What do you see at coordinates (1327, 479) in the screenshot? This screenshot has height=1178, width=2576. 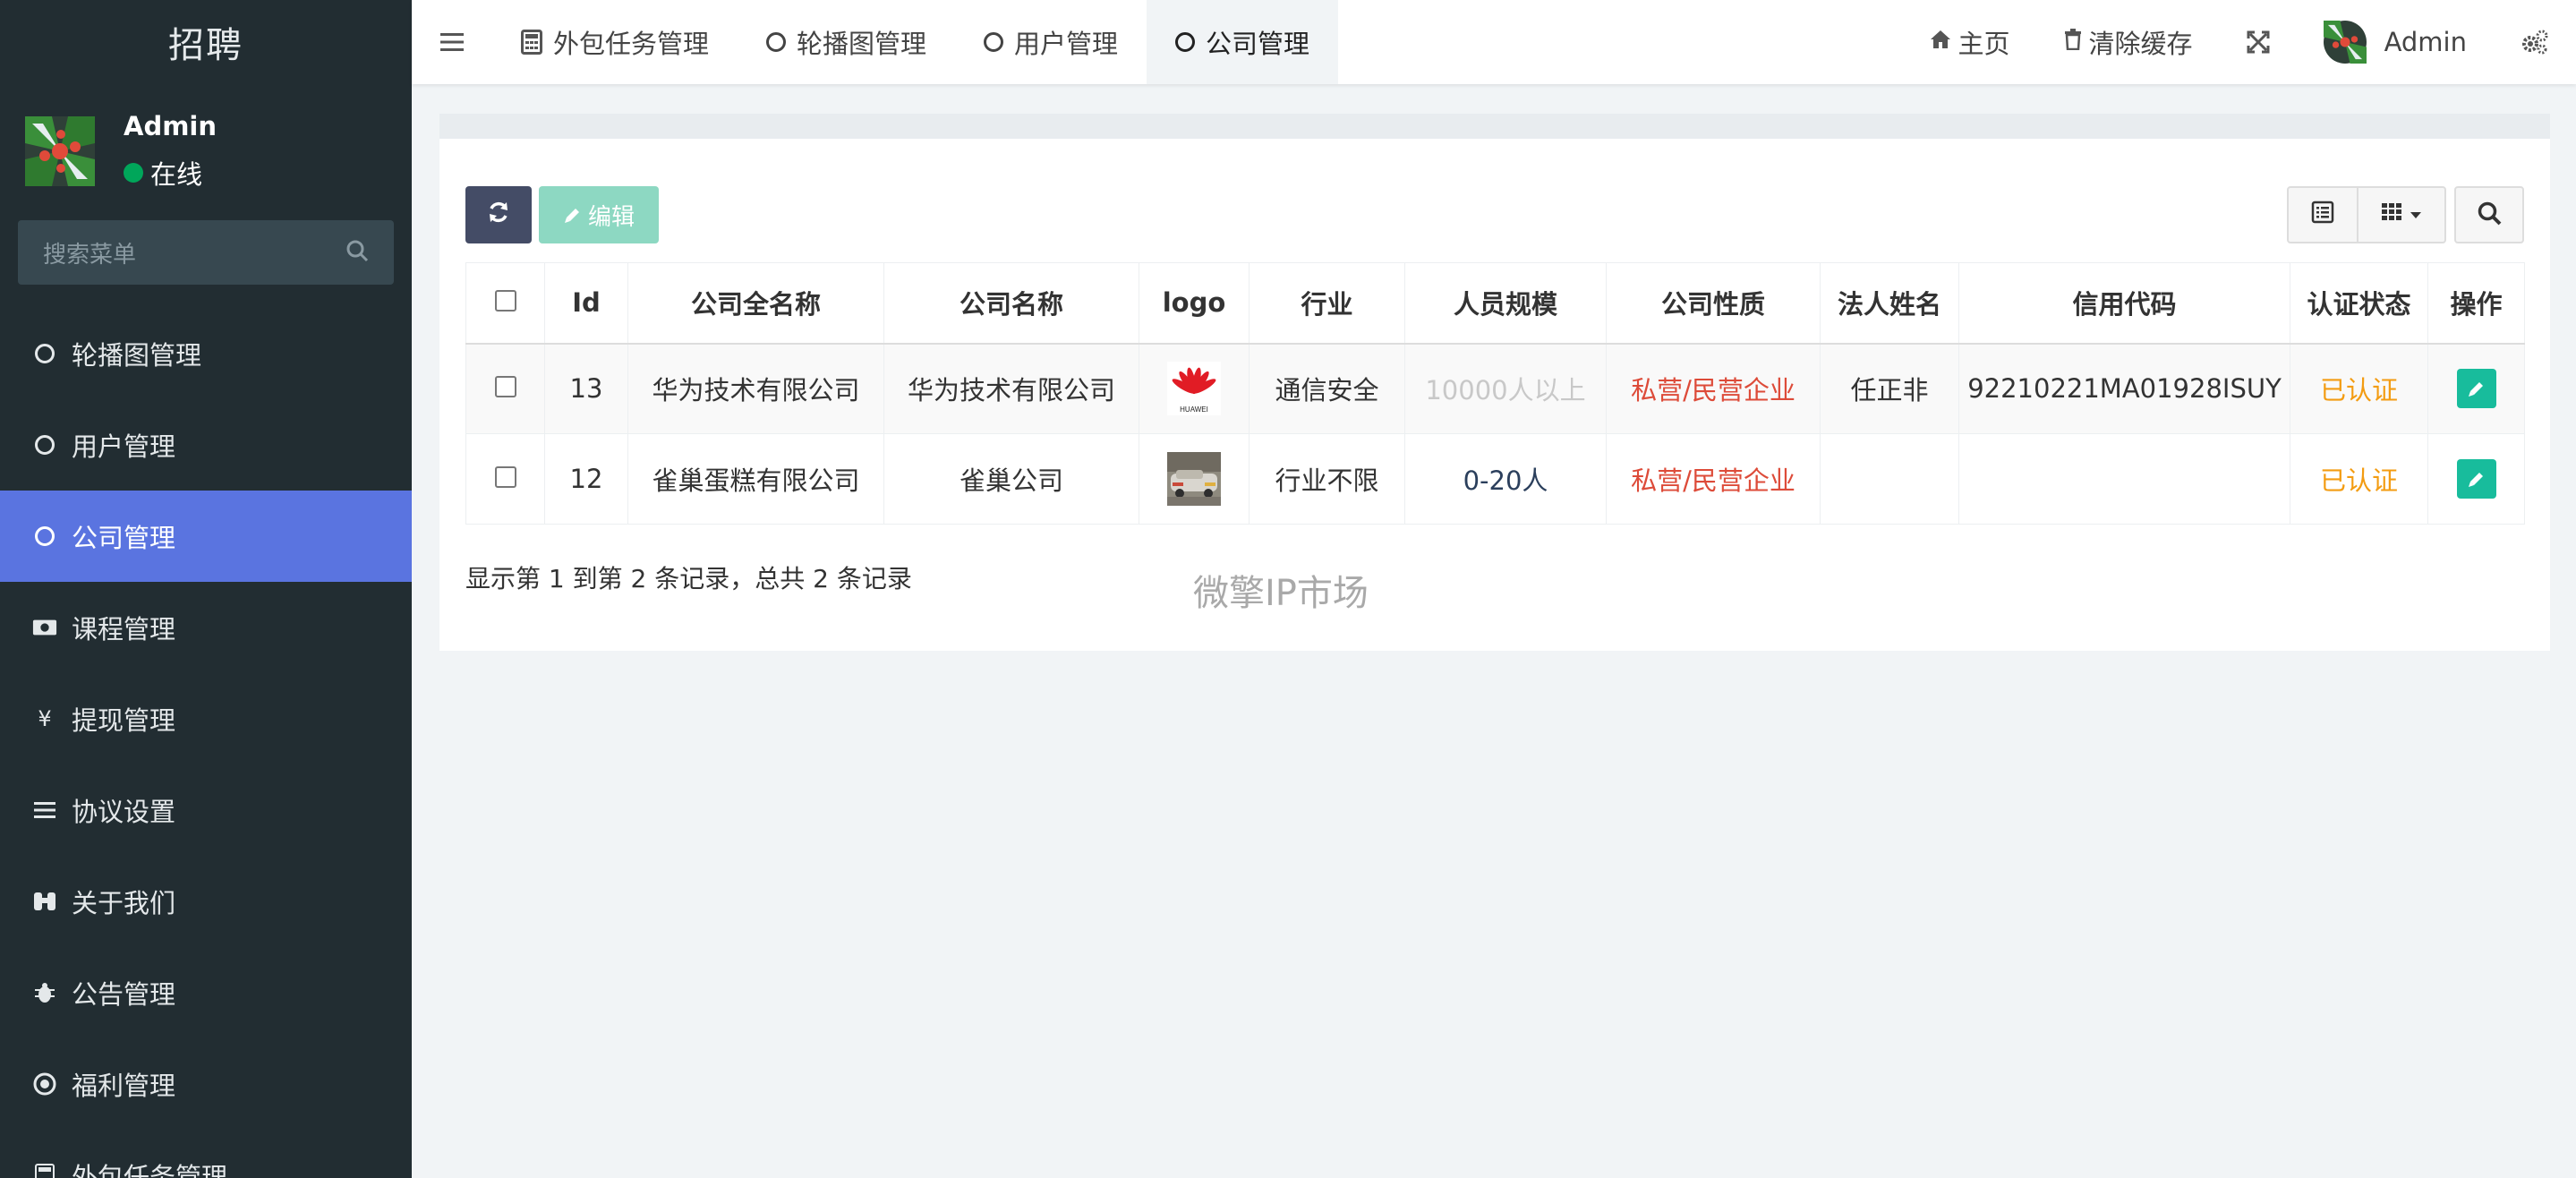 I see `cell-industry: 行业不限` at bounding box center [1327, 479].